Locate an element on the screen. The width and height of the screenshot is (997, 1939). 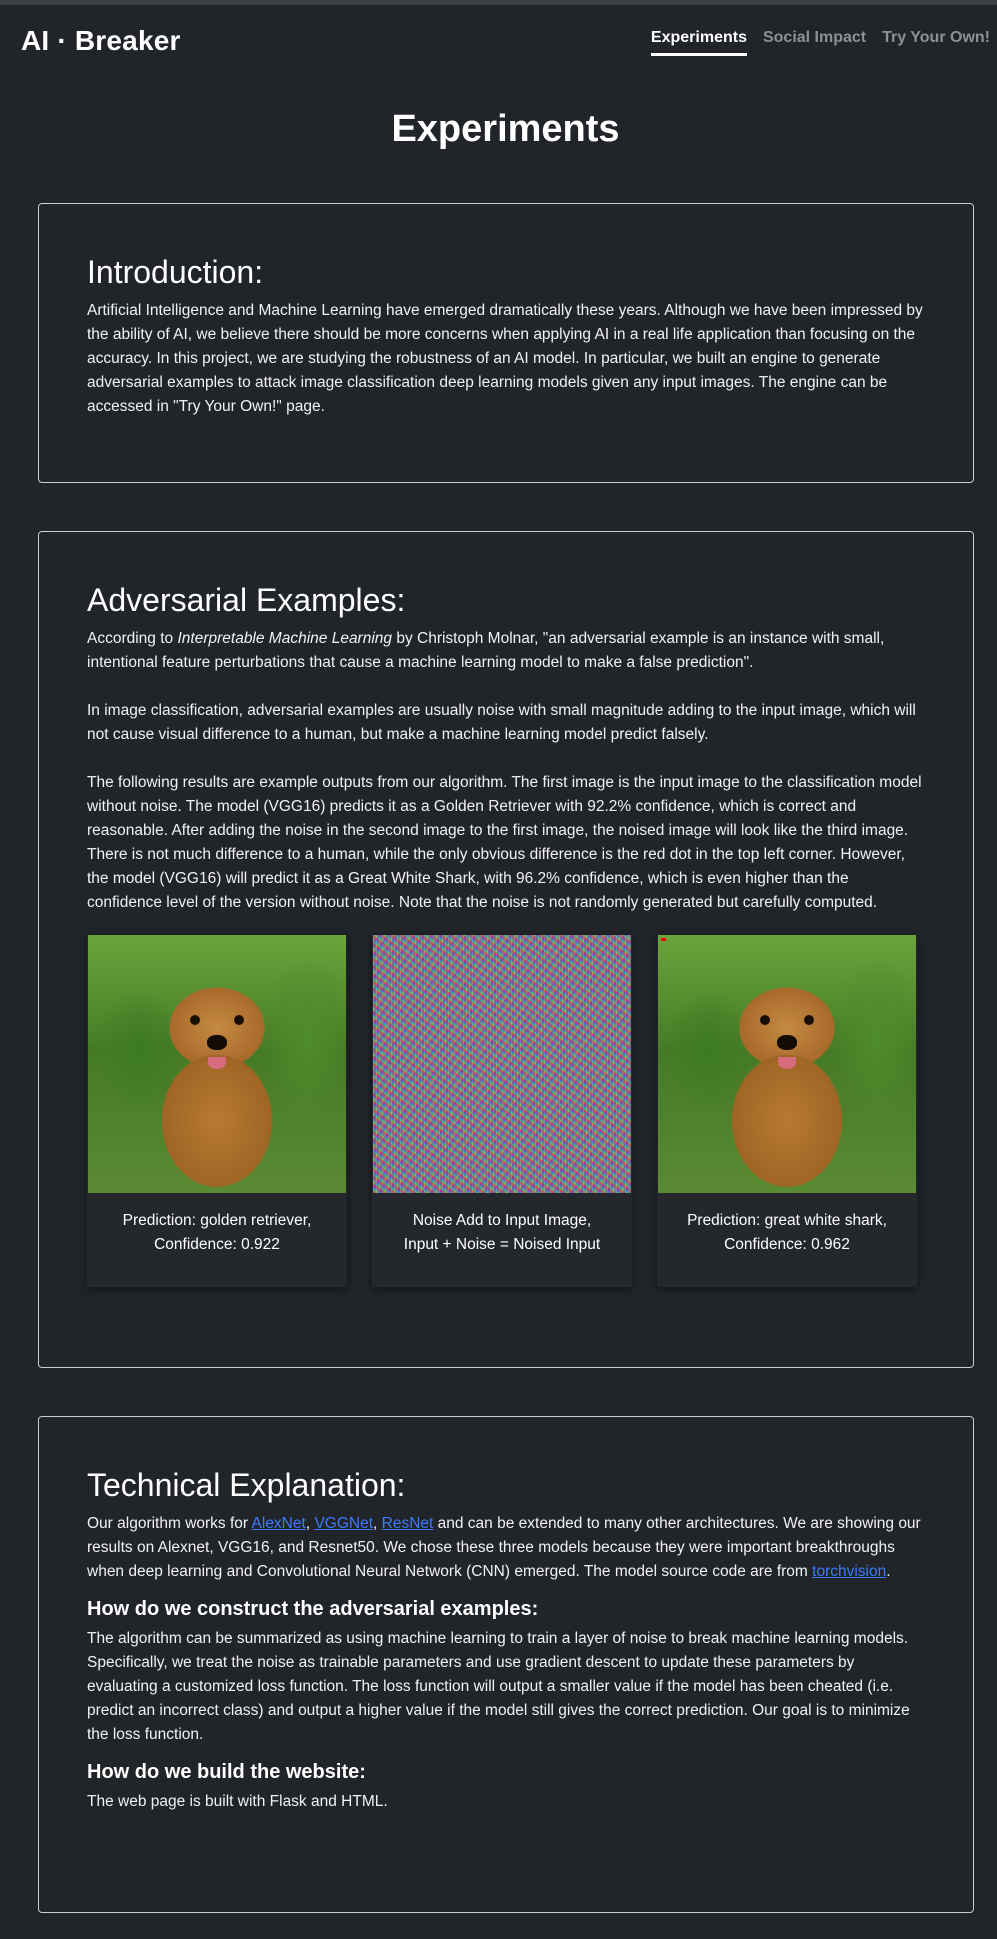
text-span: , is located at coordinates (377, 1523).